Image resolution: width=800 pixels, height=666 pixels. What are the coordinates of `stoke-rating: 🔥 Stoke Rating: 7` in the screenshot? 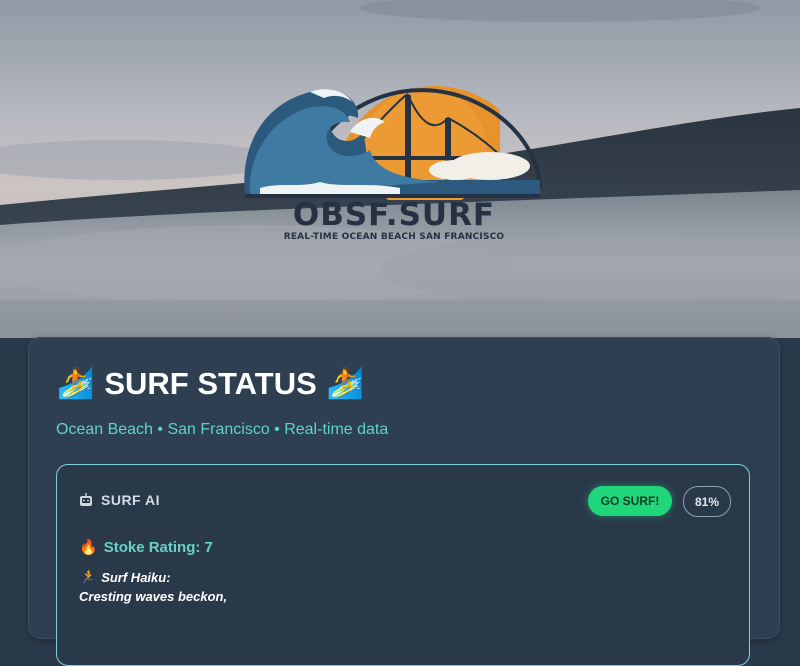 It's located at (146, 547).